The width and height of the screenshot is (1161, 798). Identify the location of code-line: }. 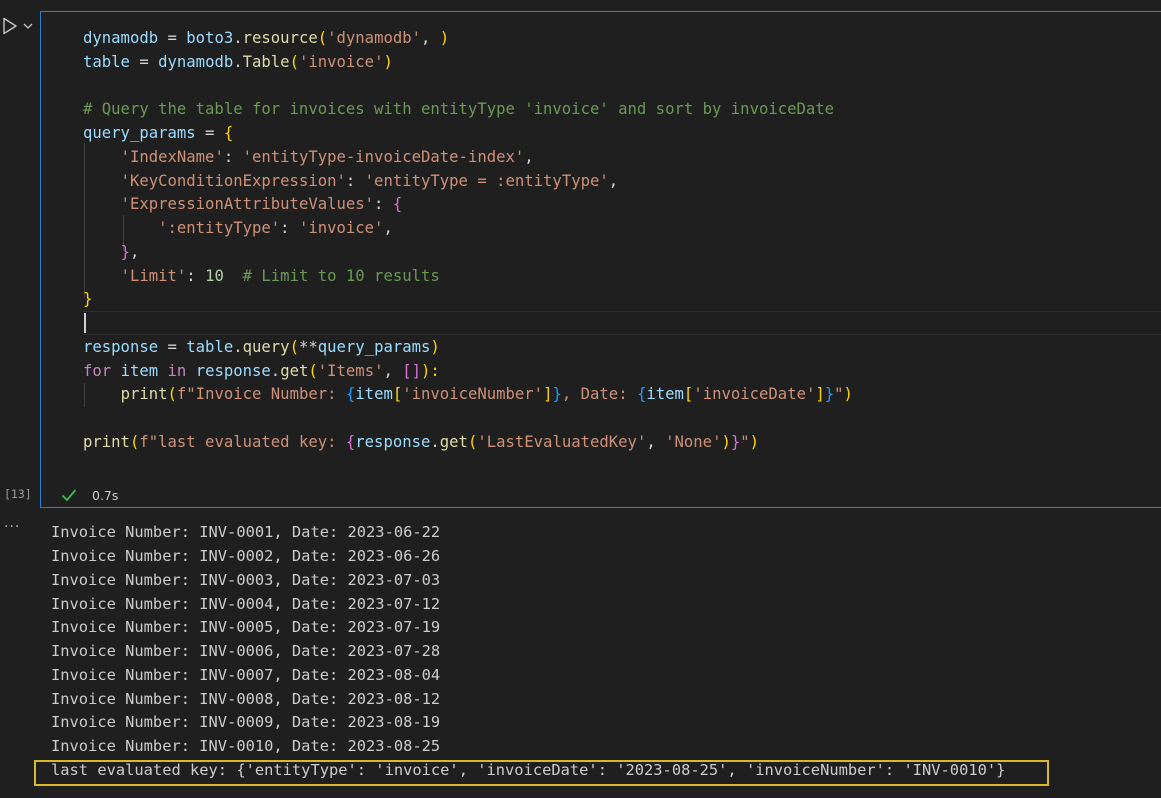
(88, 299).